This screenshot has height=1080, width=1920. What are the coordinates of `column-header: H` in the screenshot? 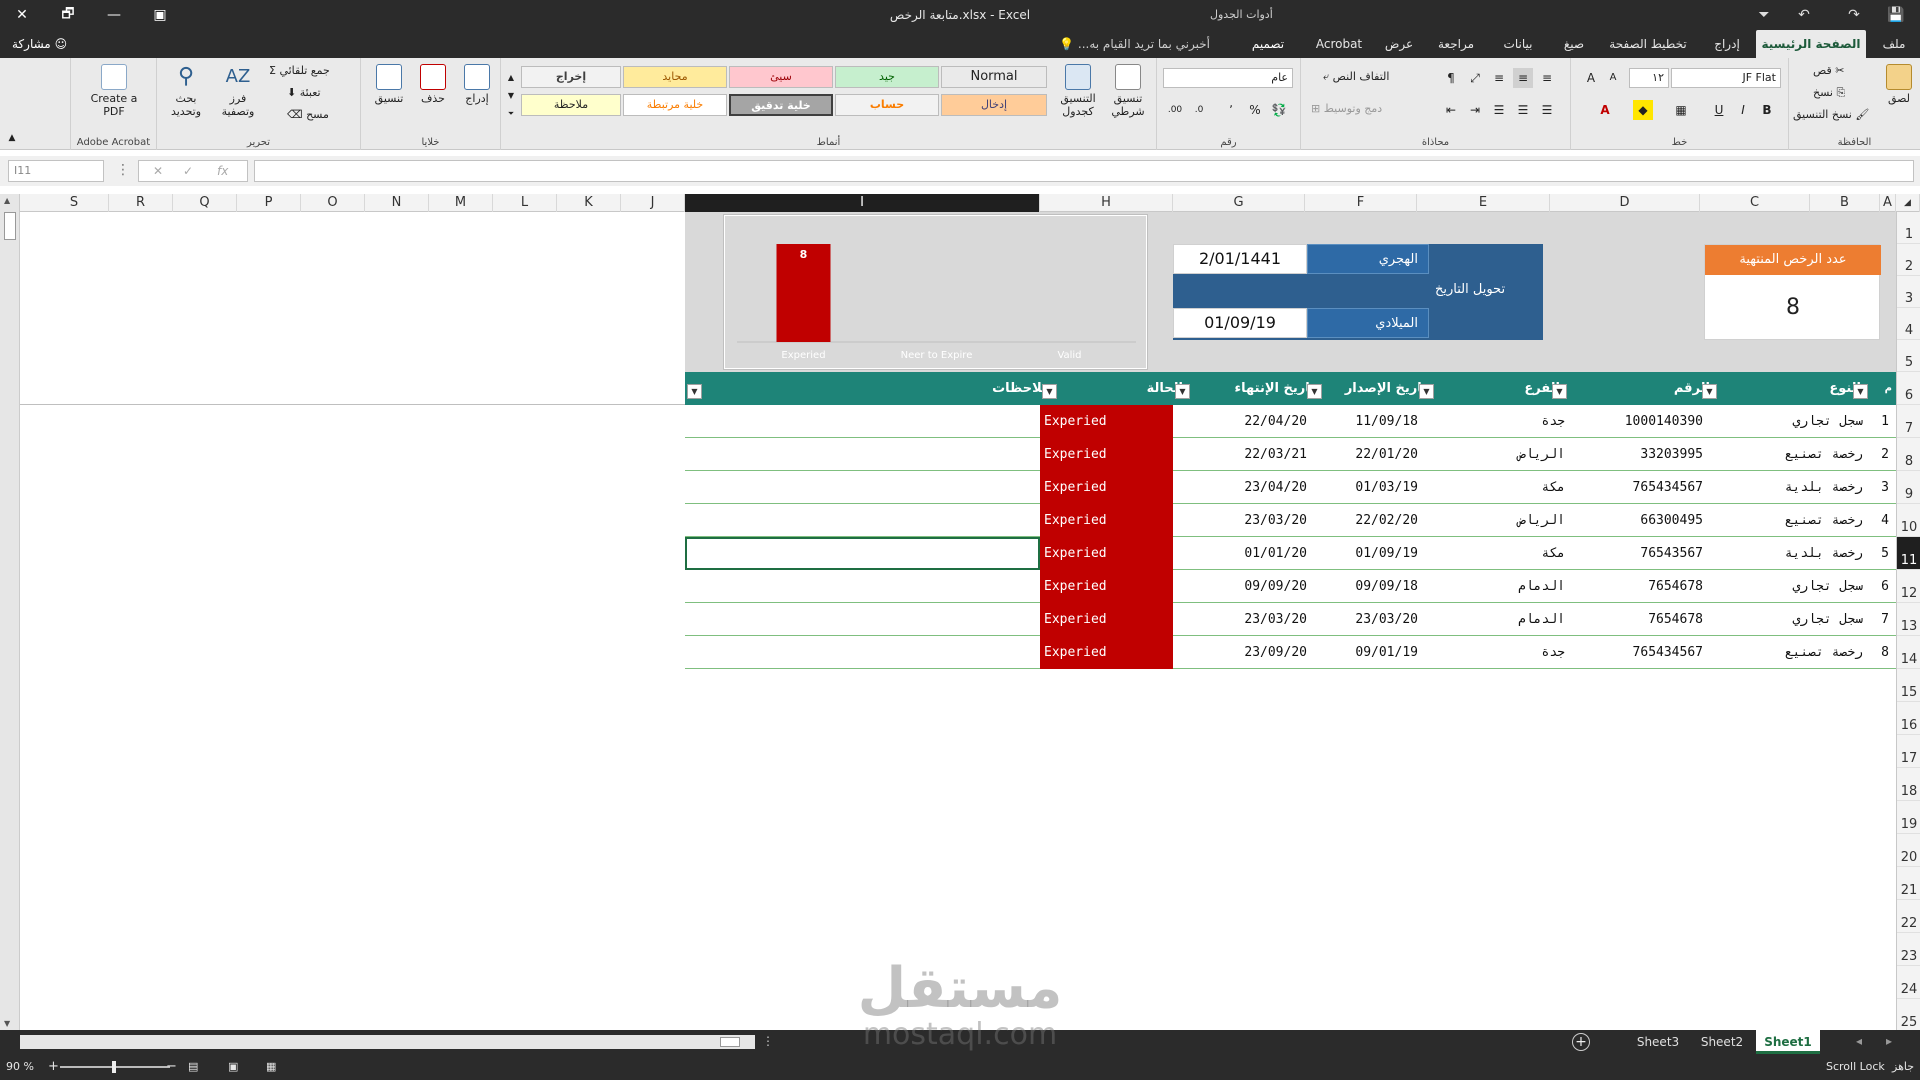 It's located at (1106, 203).